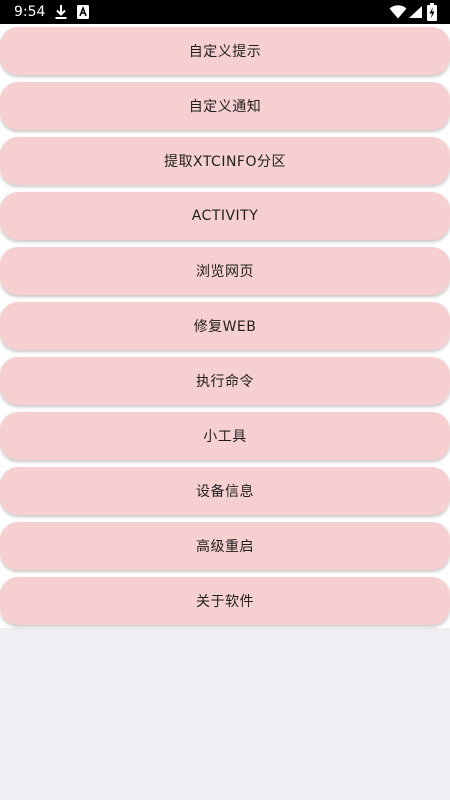  I want to click on status-time: 9:54, so click(30, 12).